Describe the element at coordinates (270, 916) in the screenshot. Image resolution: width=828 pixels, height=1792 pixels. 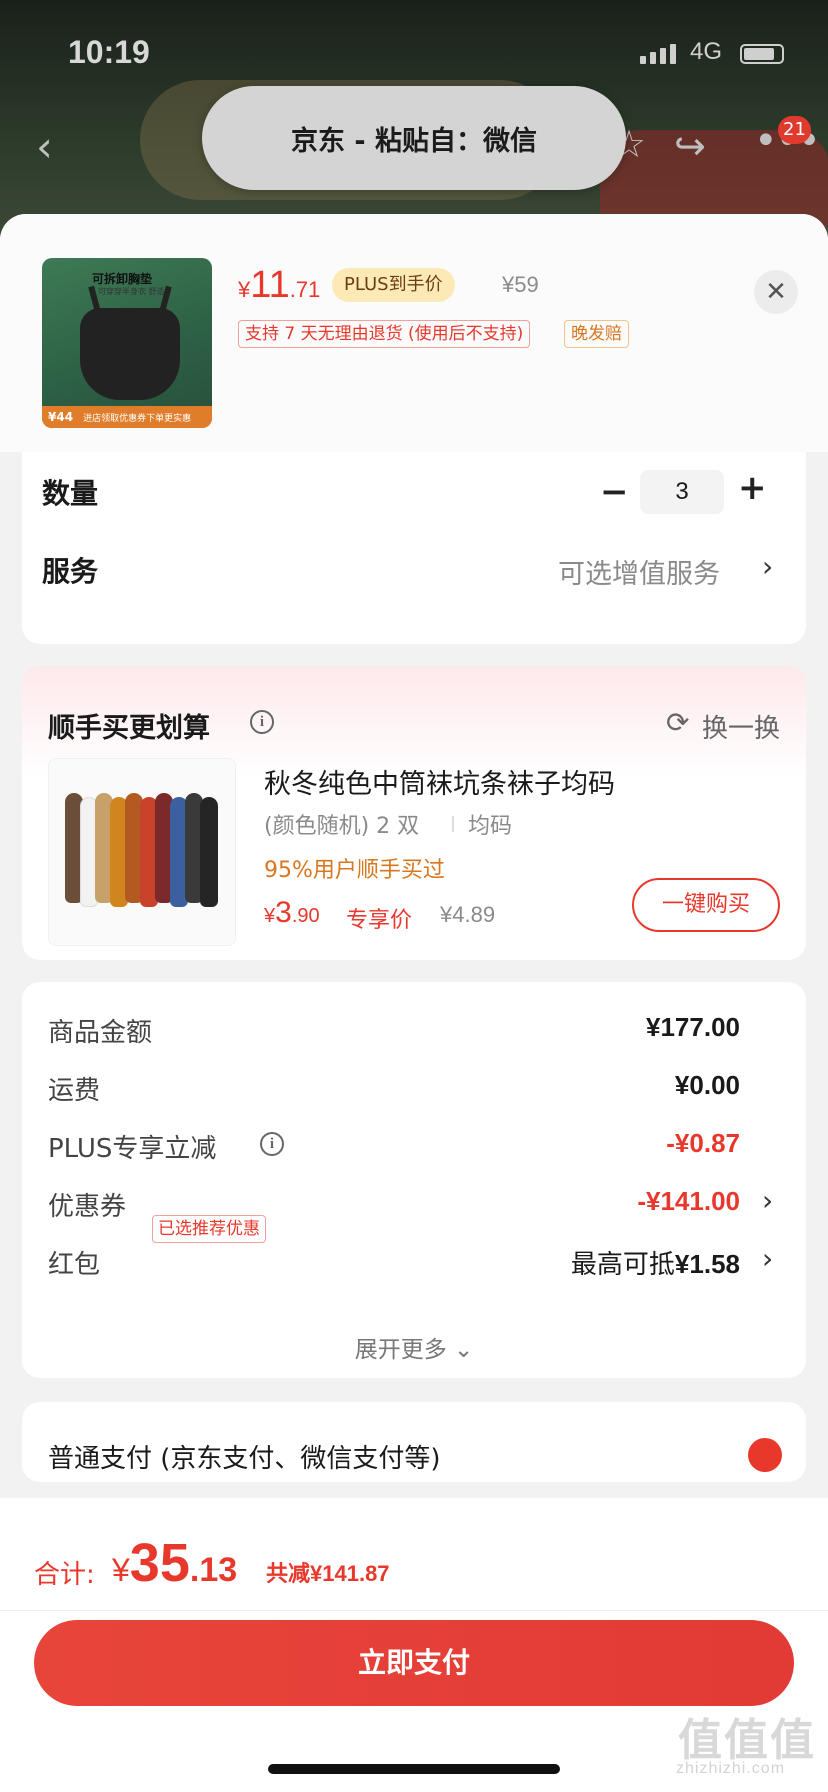
I see `addon-price-symbol: ¥` at that location.